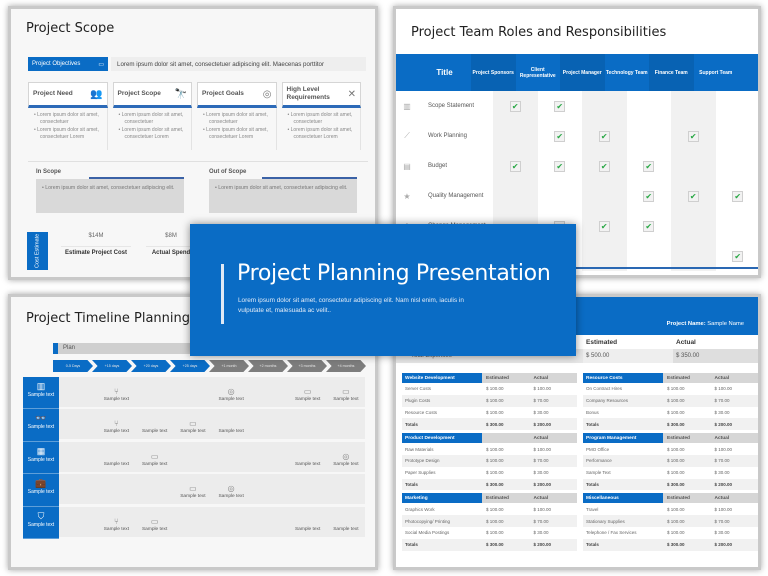 The image size is (768, 576). What do you see at coordinates (96, 251) in the screenshot?
I see `cost-label: Estimate Project Cost` at bounding box center [96, 251].